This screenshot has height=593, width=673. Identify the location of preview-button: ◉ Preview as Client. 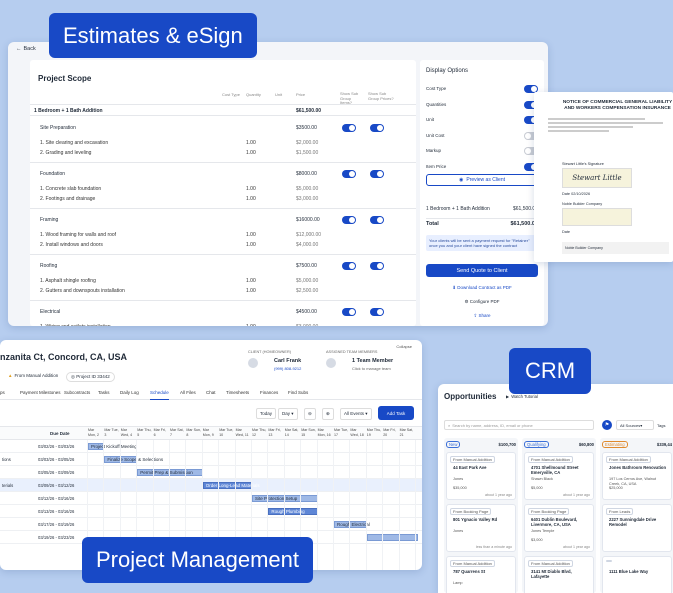
(482, 180).